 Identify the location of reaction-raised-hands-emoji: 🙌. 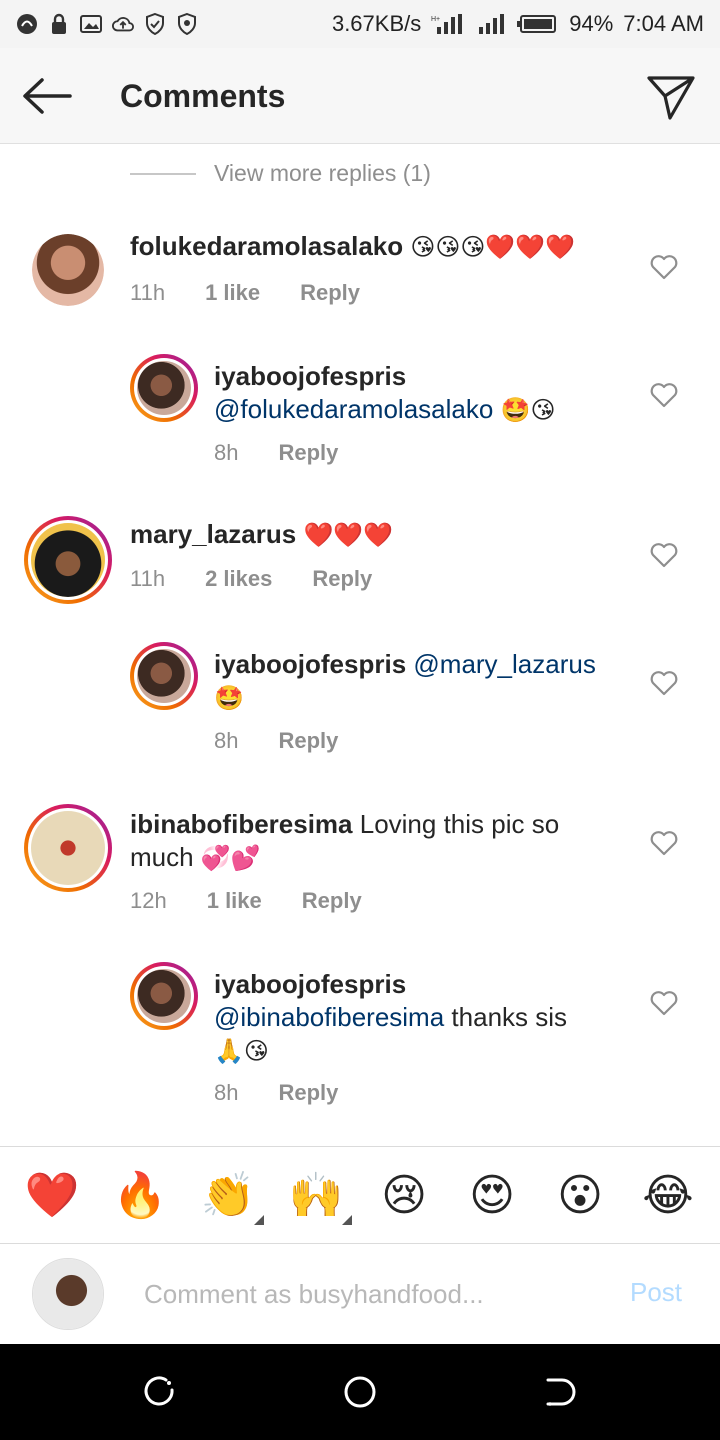
(316, 1195).